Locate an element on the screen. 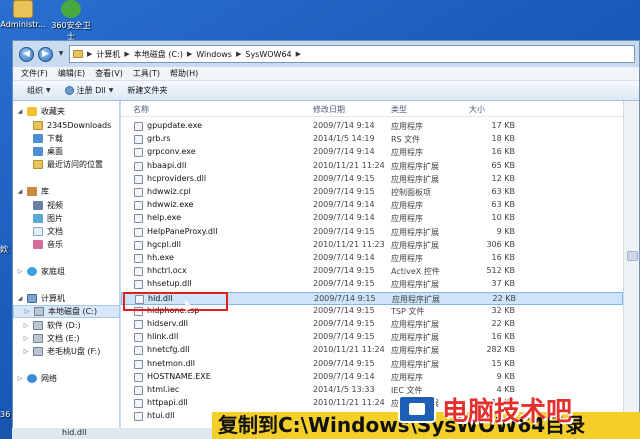 The width and height of the screenshot is (640, 439). nav-item-music: 音乐 is located at coordinates (66, 244).